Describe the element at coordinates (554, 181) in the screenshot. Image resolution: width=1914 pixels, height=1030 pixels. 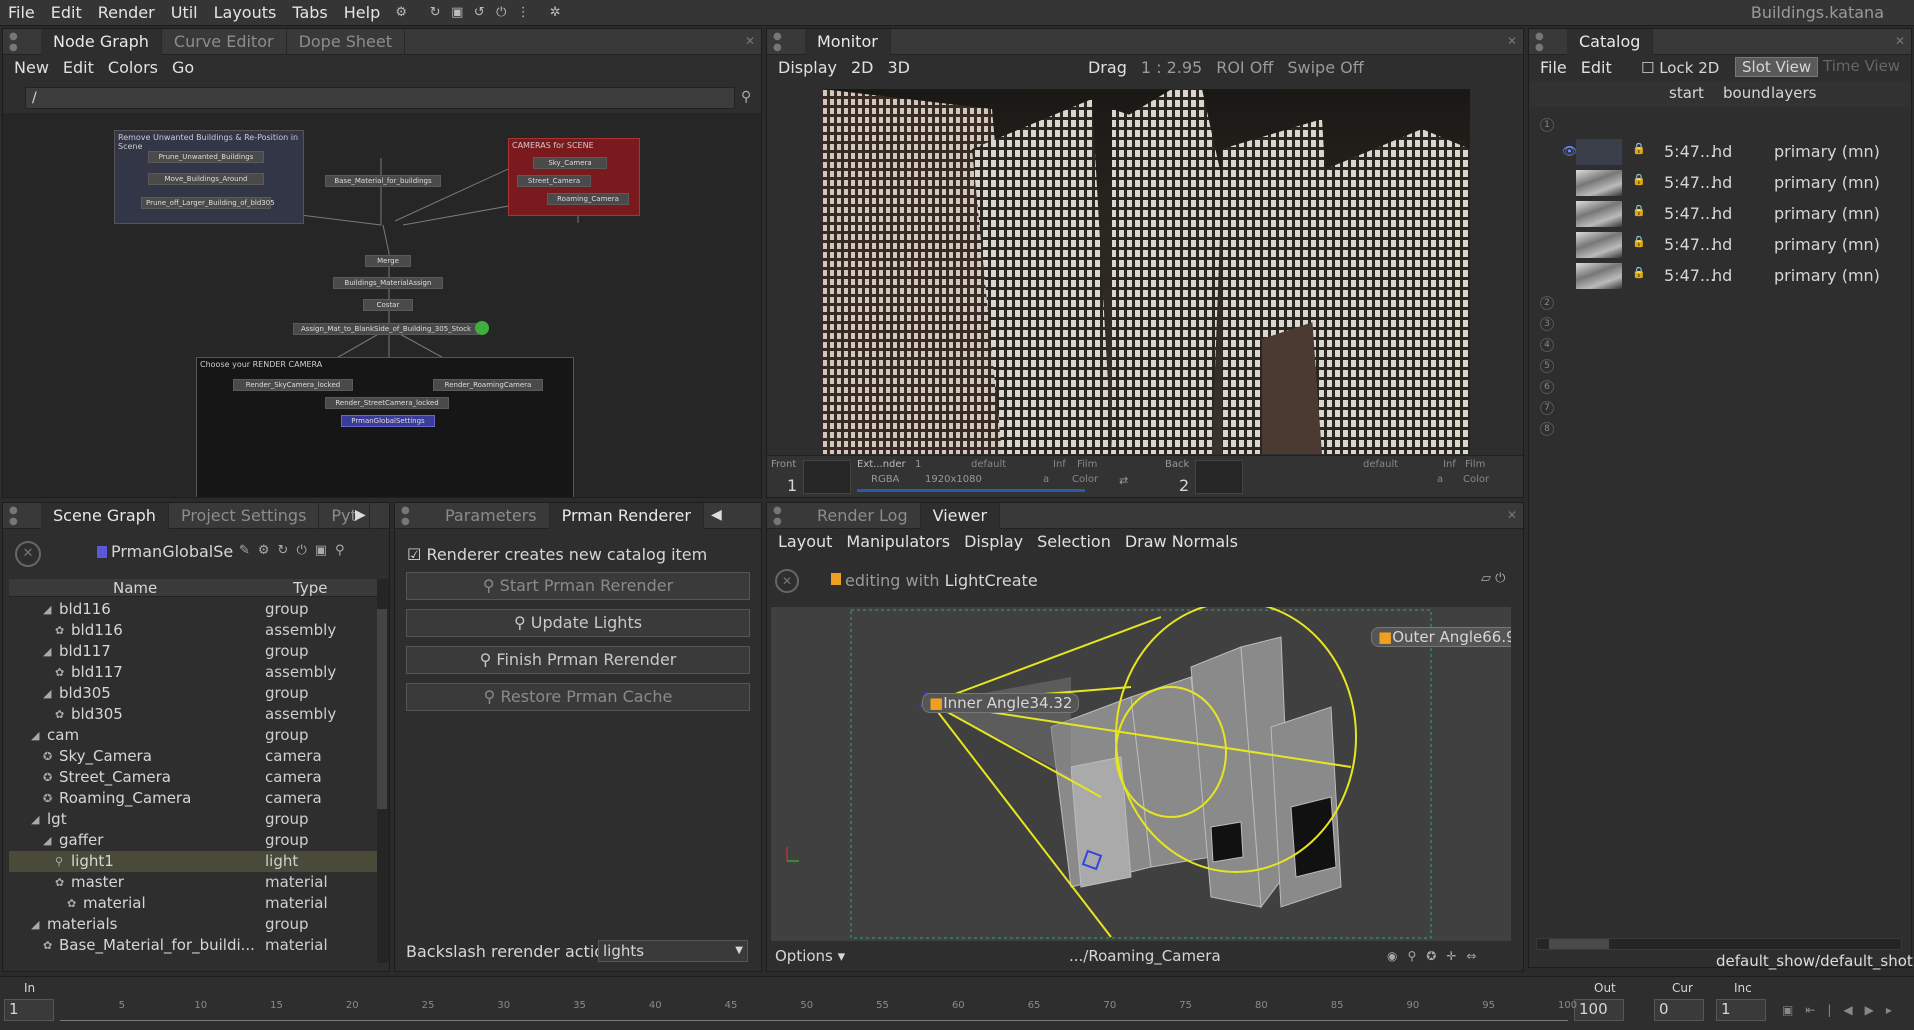
I see `node-street-camera: Street_Camera` at that location.